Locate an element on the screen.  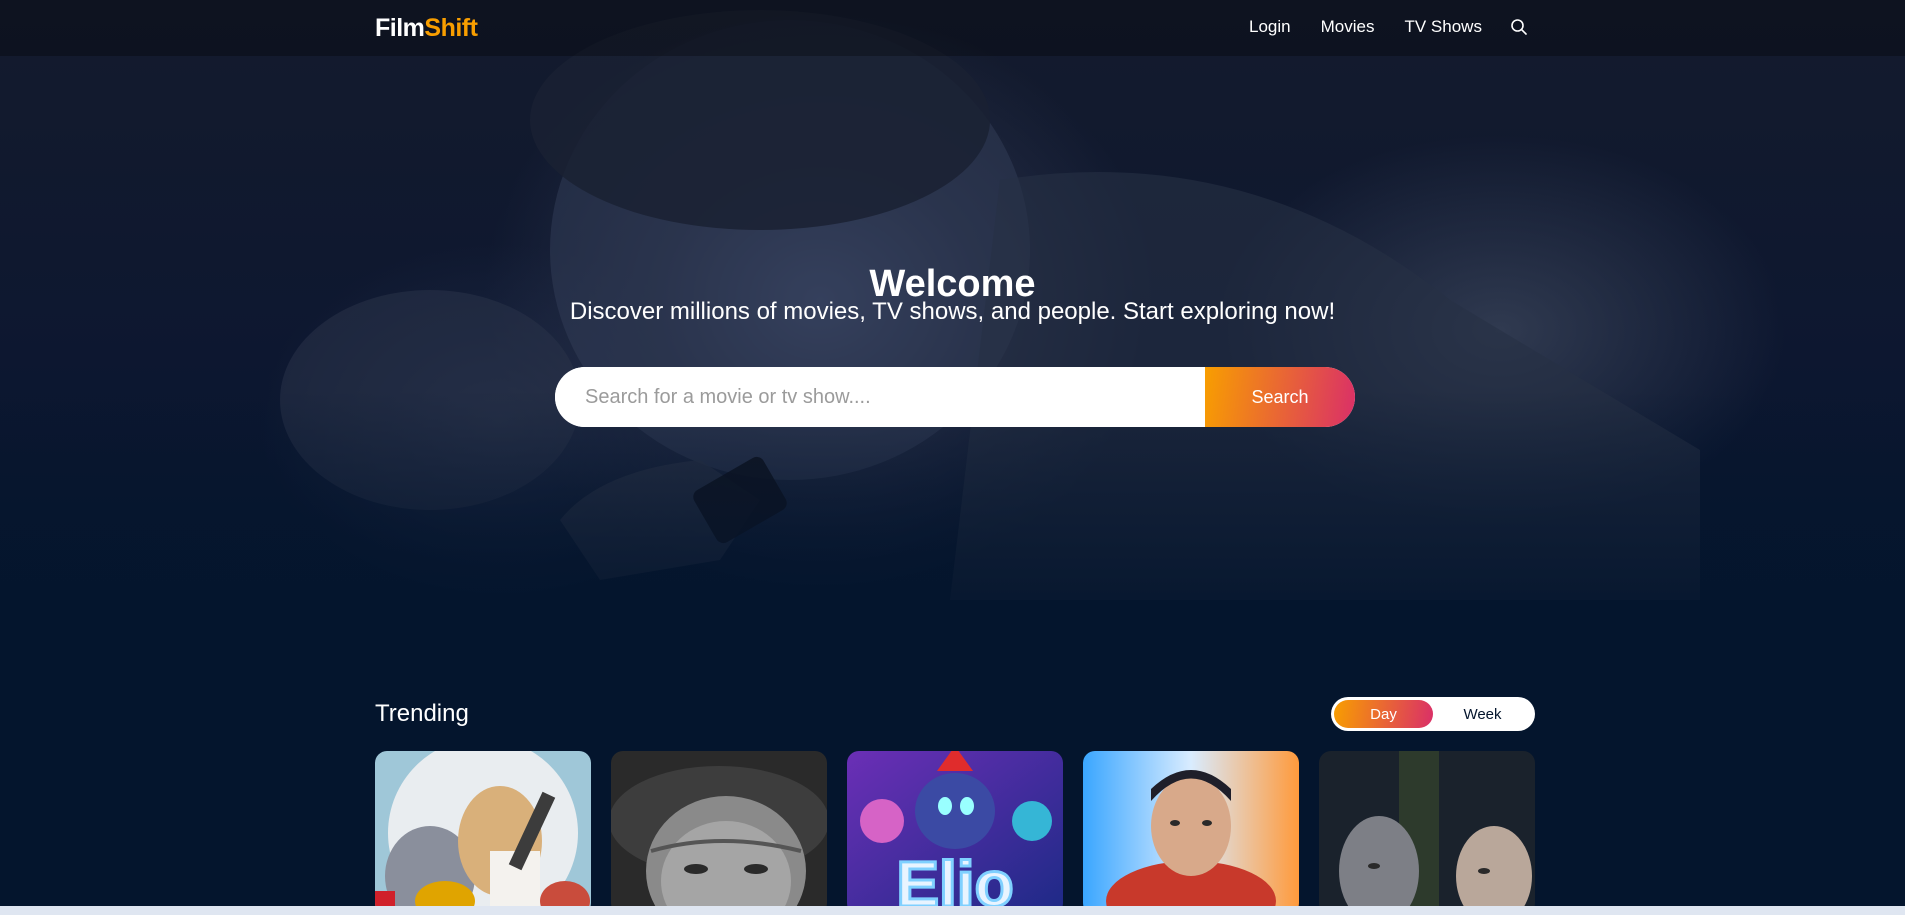
trending-card-poster: Elio is located at coordinates (955, 833).